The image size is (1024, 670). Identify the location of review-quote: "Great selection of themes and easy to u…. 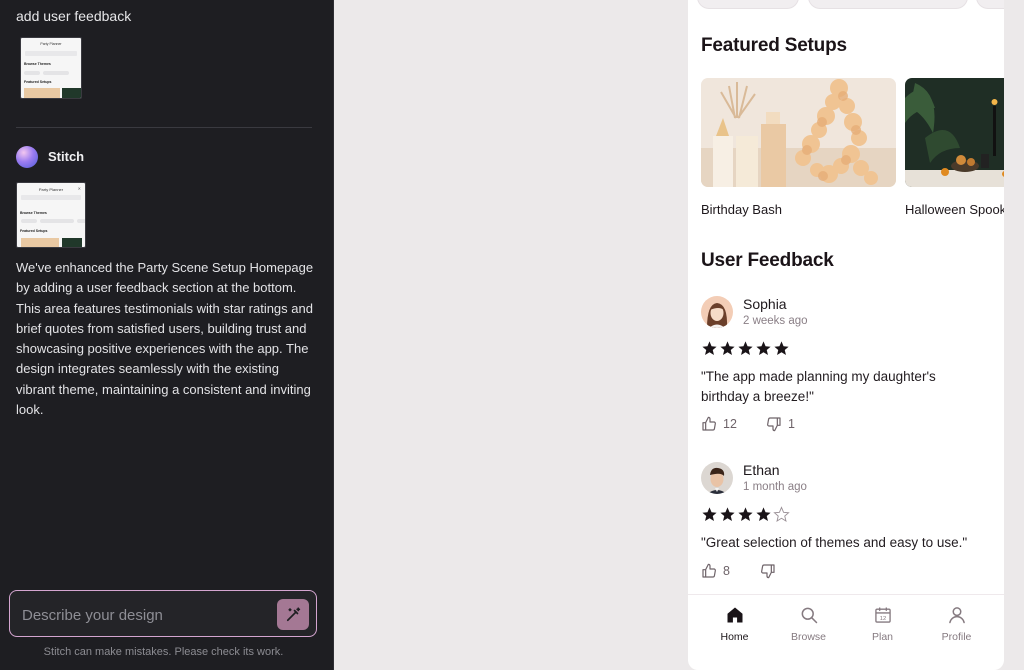
(834, 542).